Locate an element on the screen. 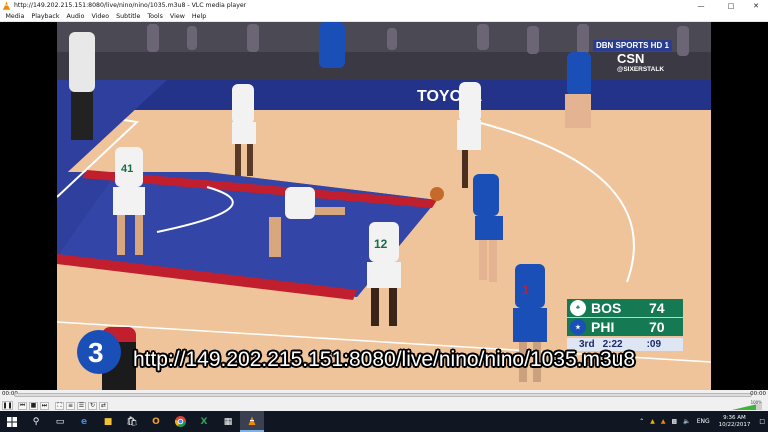 The image size is (768, 432). clock-date: 10/22/2017 is located at coordinates (734, 424).